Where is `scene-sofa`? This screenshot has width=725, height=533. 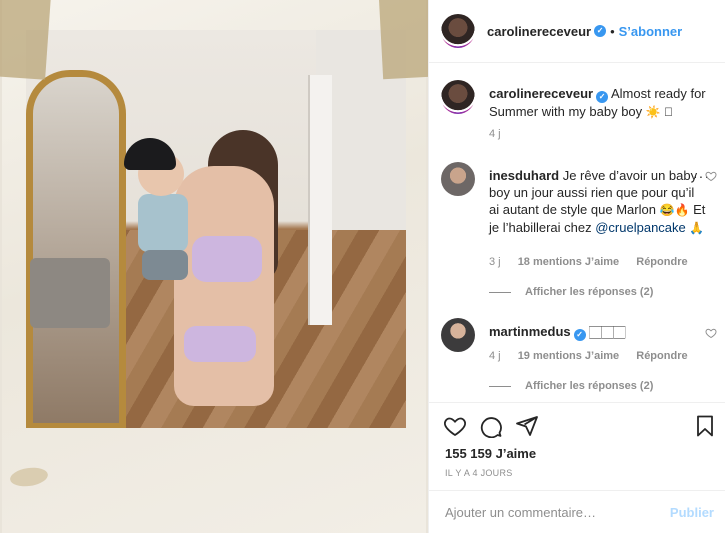
scene-sofa is located at coordinates (70, 293).